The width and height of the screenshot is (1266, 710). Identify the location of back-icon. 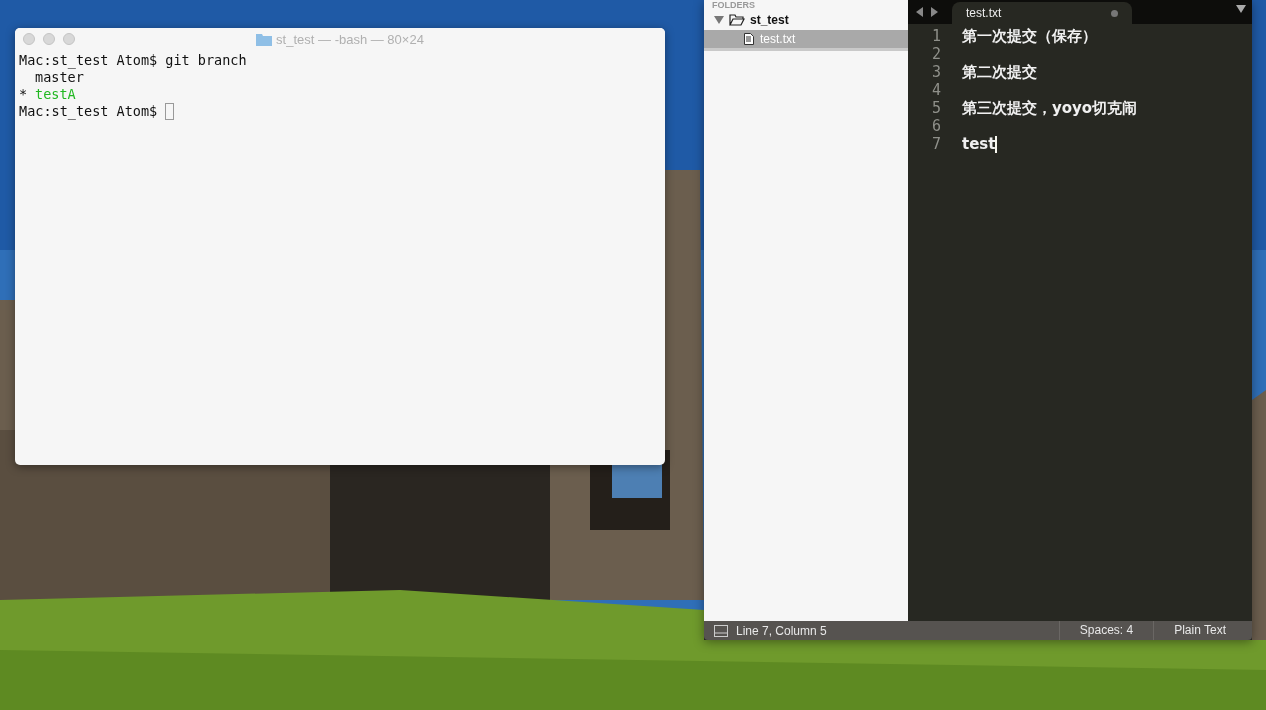
(920, 12).